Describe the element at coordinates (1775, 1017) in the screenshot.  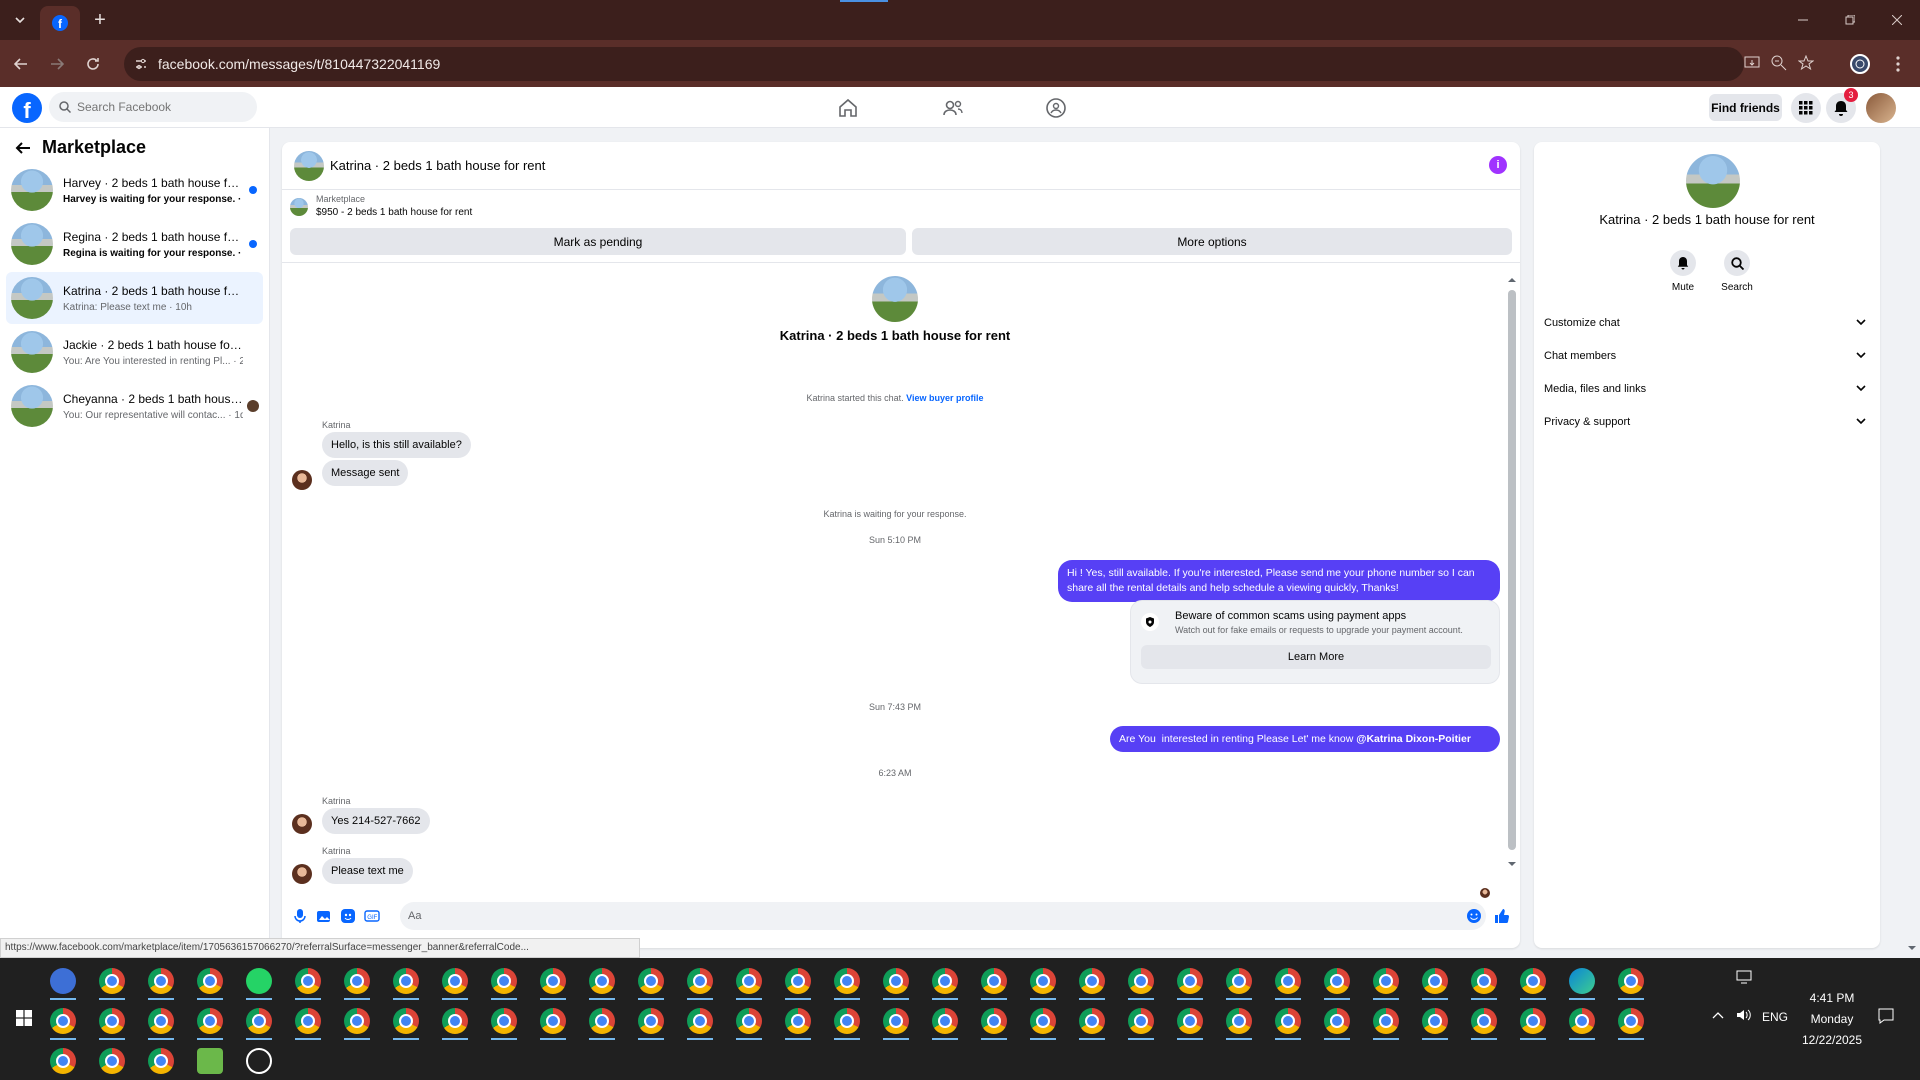
I see `language-indicator: ENG` at that location.